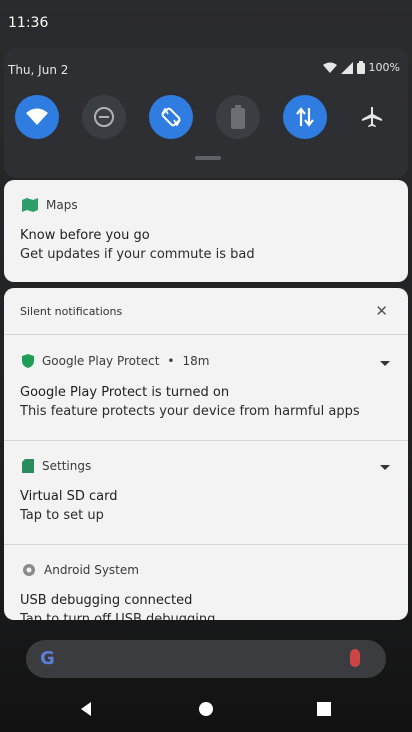  Describe the element at coordinates (62, 205) in the screenshot. I see `maps-app-name: Maps` at that location.